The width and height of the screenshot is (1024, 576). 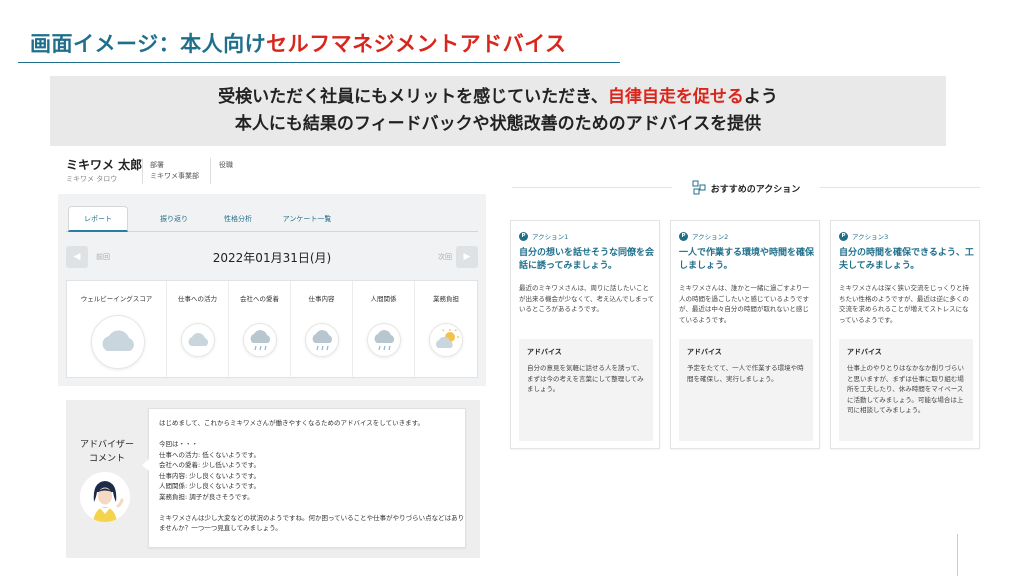 I want to click on chevron-right-icon: ▶, so click(x=467, y=257).